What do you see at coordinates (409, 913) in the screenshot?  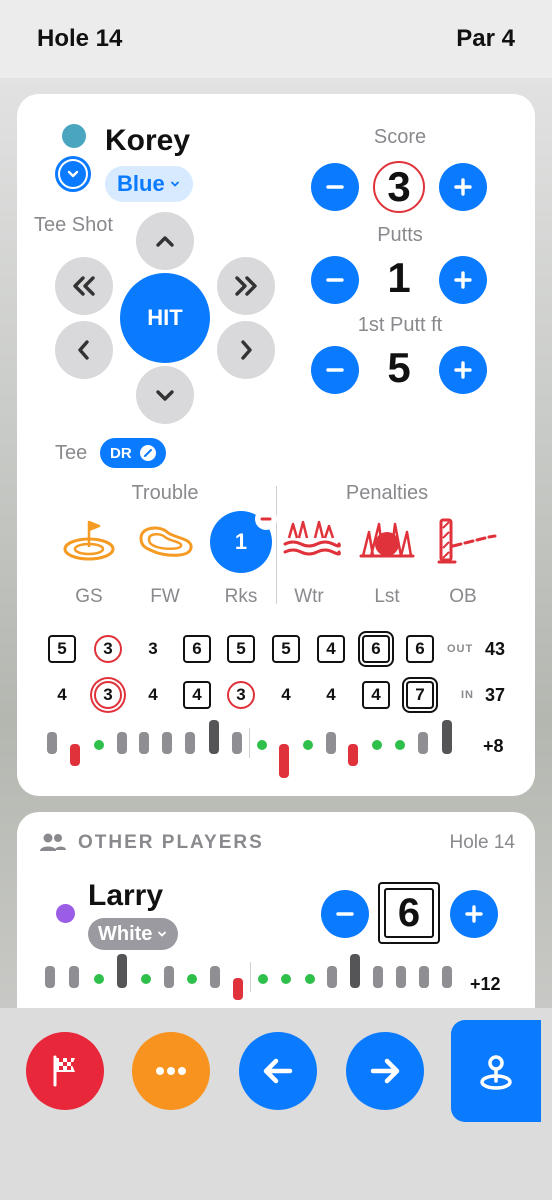 I see `other-score-box: 6` at bounding box center [409, 913].